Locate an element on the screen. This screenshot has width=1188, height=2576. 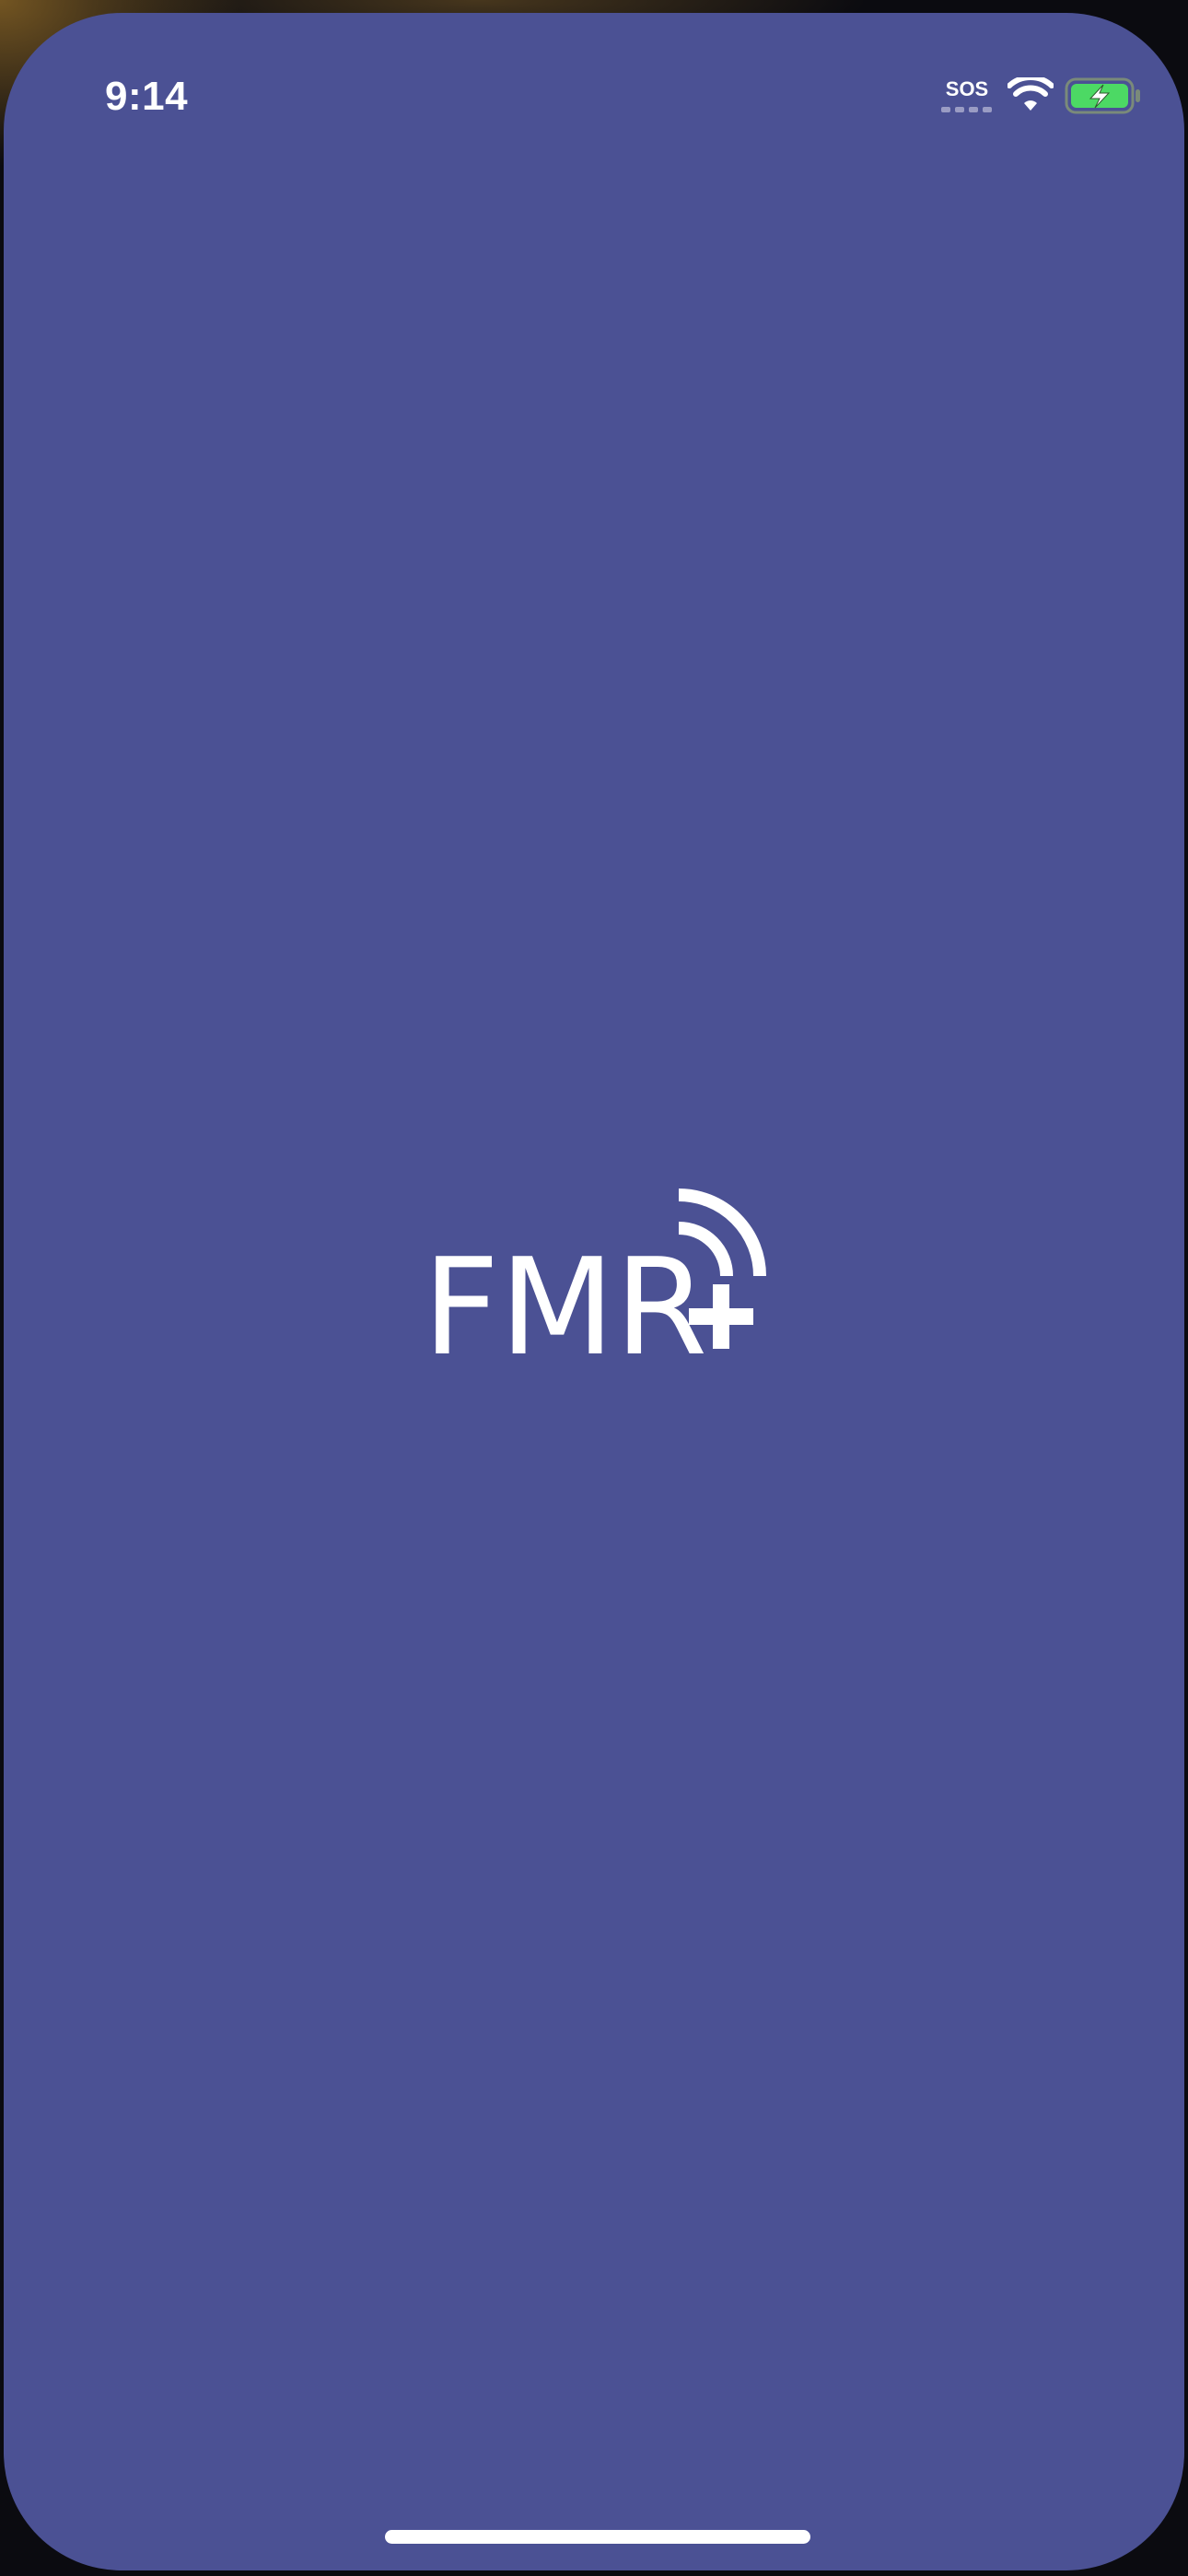
status-time: 9:14 is located at coordinates (147, 96).